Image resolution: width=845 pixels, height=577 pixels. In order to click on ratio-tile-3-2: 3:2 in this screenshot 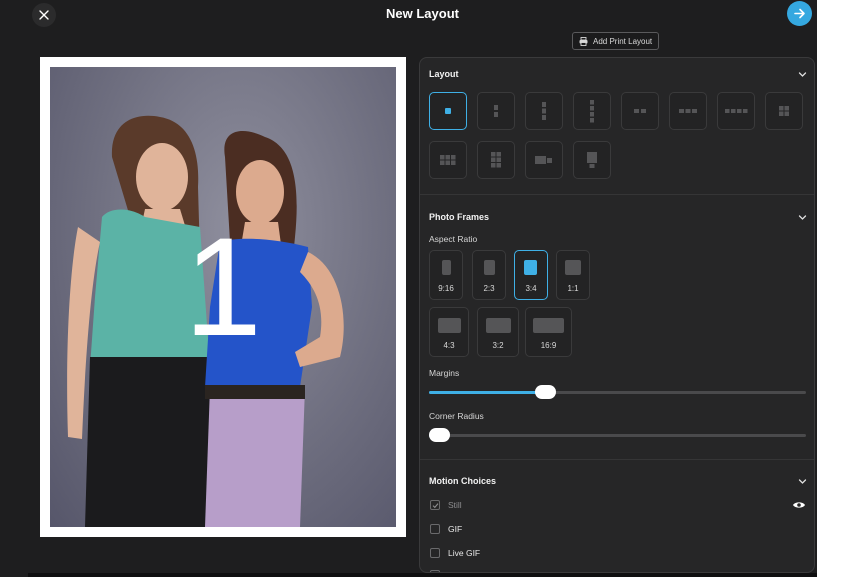, I will do `click(498, 332)`.